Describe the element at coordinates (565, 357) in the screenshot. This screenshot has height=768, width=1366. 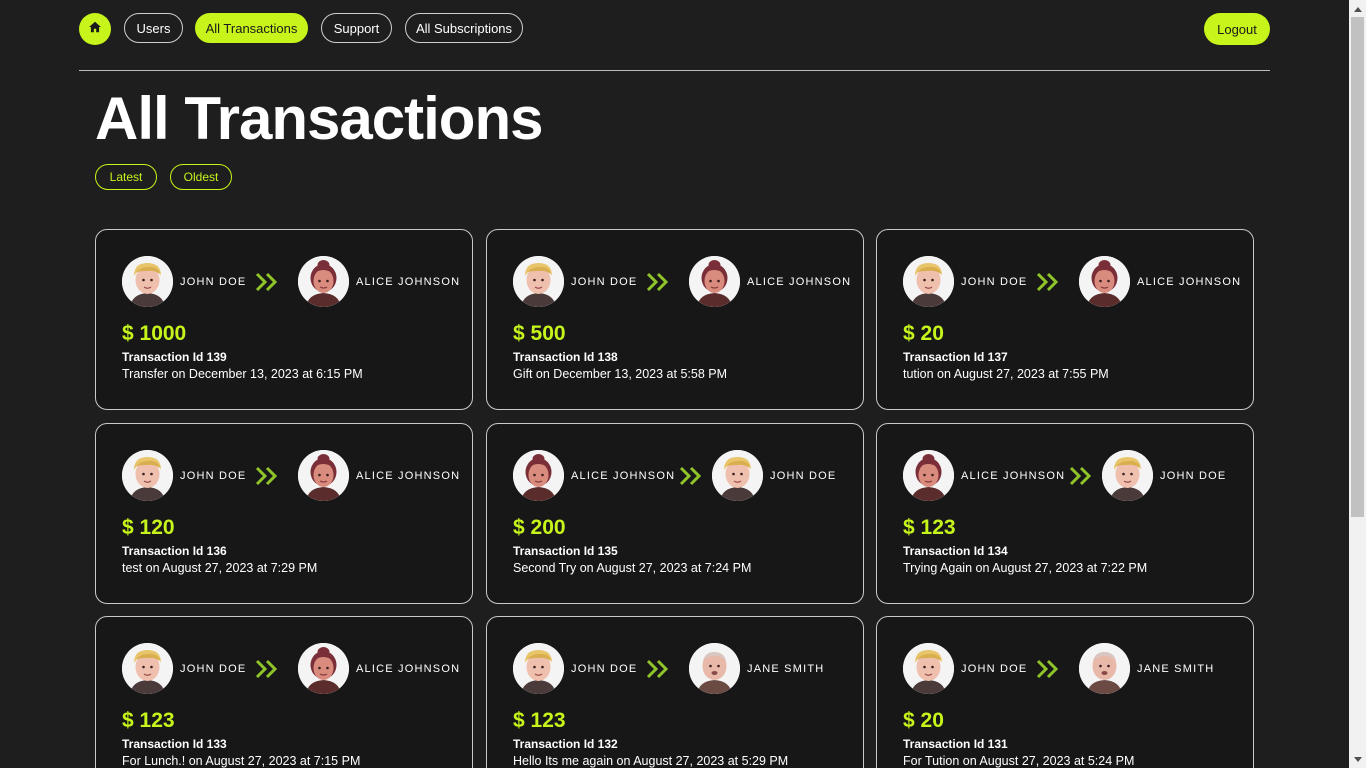
I see `transaction-id: Transaction Id 138` at that location.